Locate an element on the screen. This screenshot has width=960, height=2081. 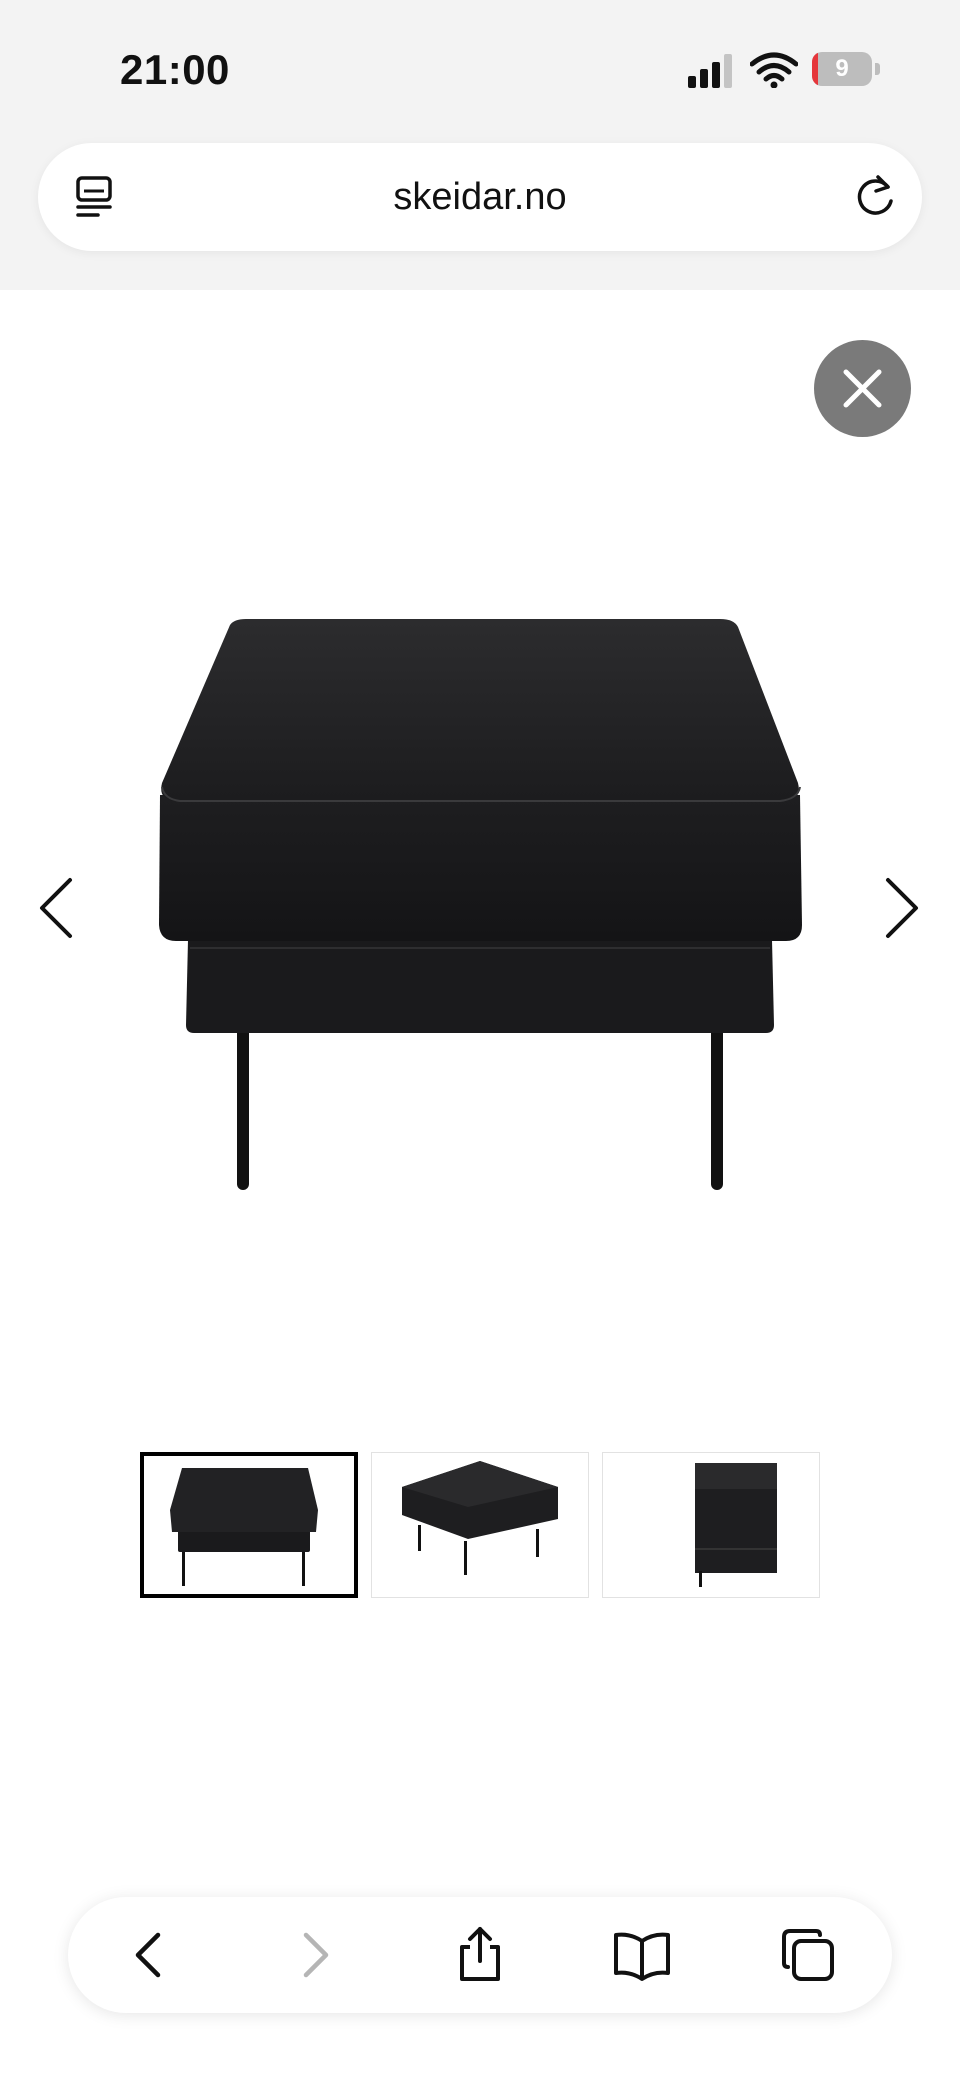
battery-body: 9 is located at coordinates (842, 69).